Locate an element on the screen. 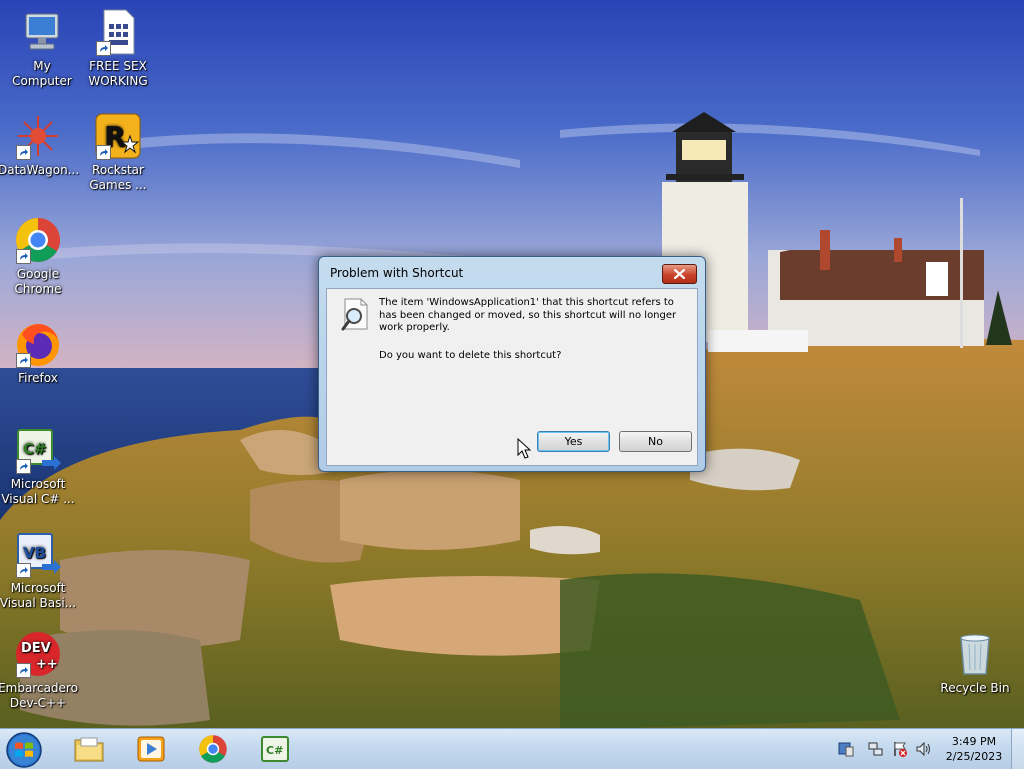 Image resolution: width=1024 pixels, height=772 pixels. volume-icon is located at coordinates (923, 749).